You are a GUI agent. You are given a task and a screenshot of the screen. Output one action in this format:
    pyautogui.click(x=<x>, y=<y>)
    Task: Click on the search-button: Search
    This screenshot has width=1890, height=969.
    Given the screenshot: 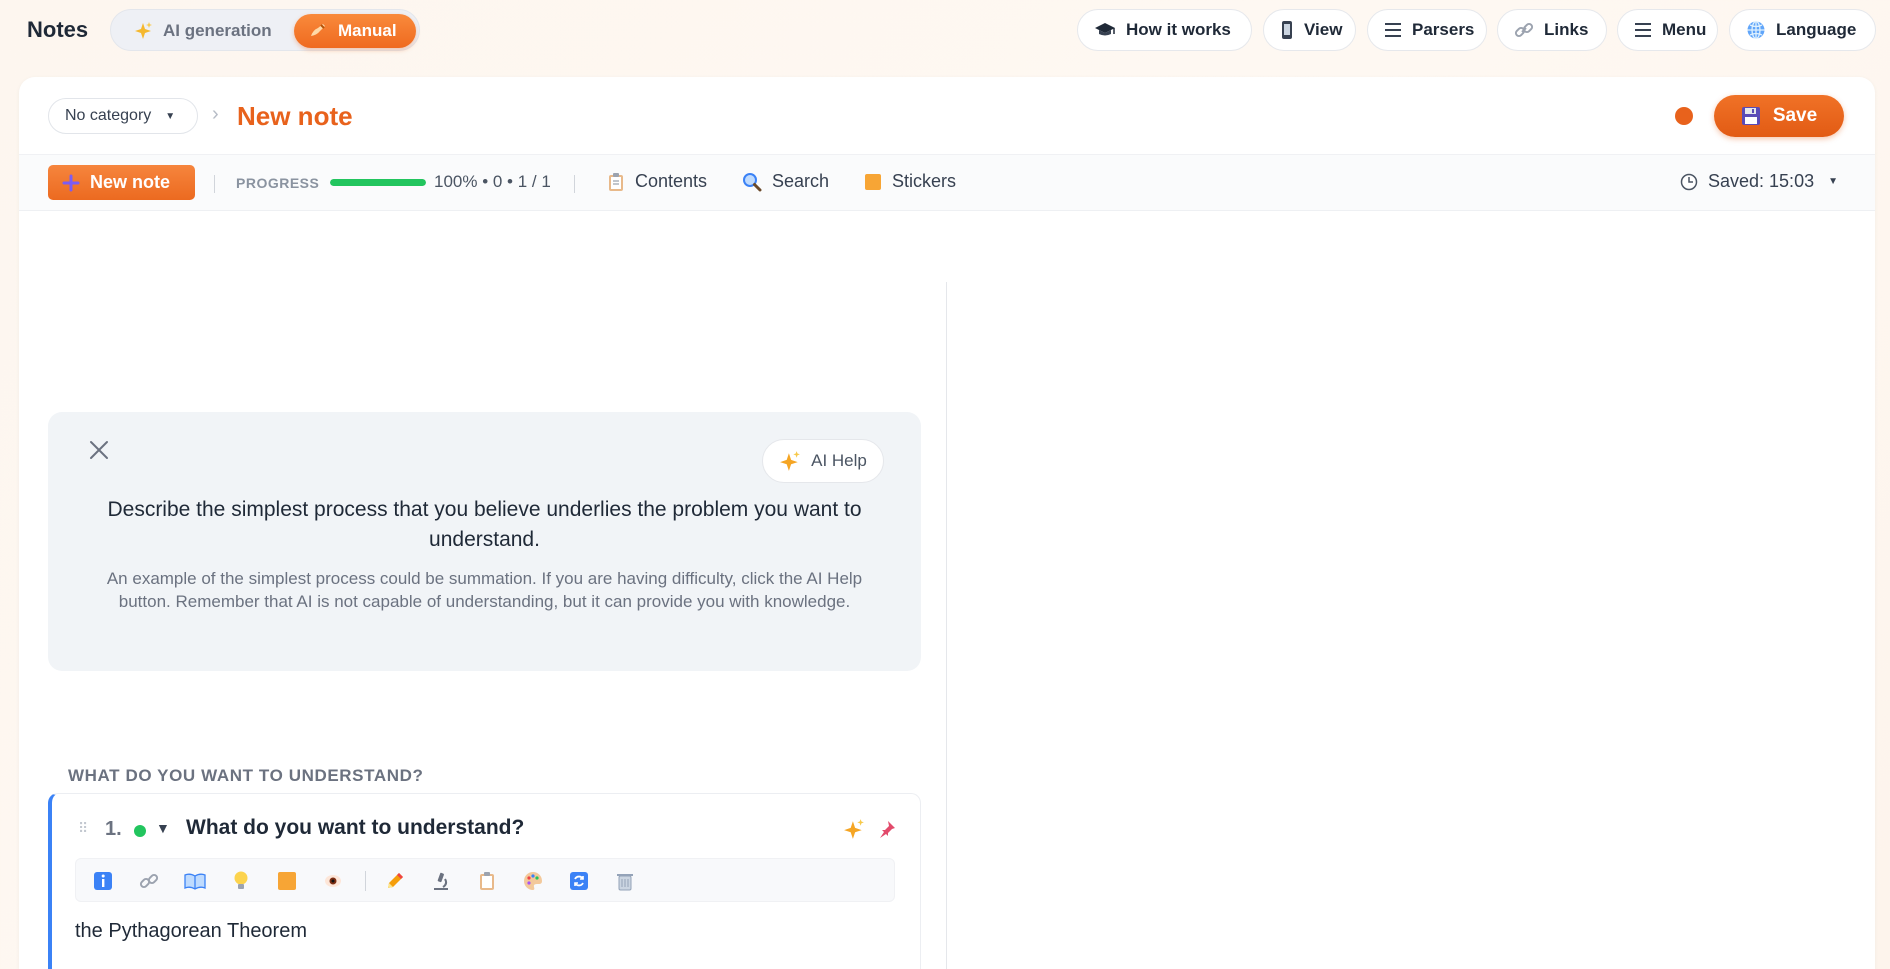 What is the action you would take?
    pyautogui.click(x=785, y=181)
    